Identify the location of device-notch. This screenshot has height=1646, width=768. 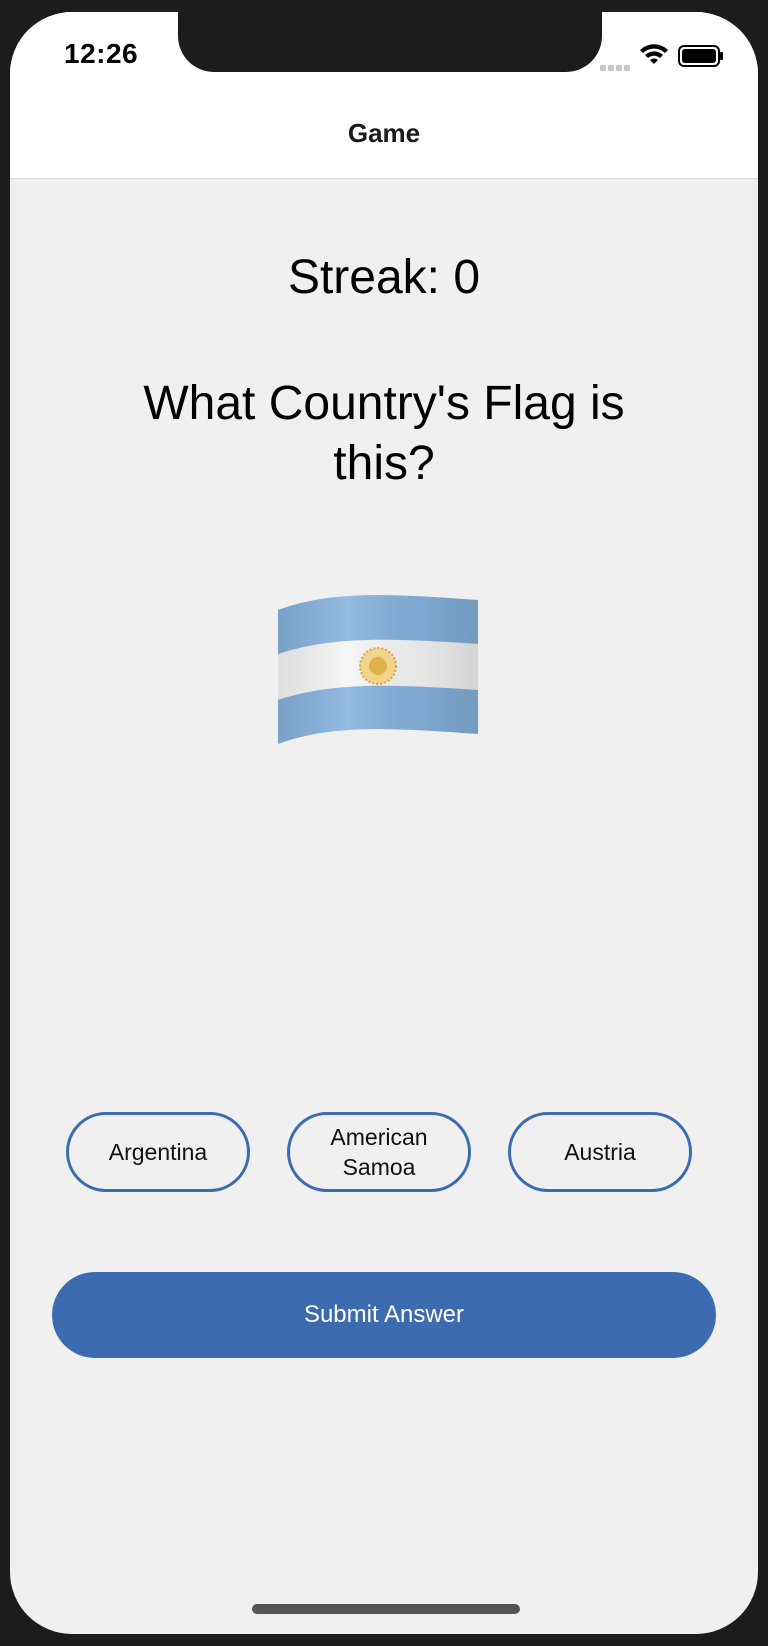
(390, 42).